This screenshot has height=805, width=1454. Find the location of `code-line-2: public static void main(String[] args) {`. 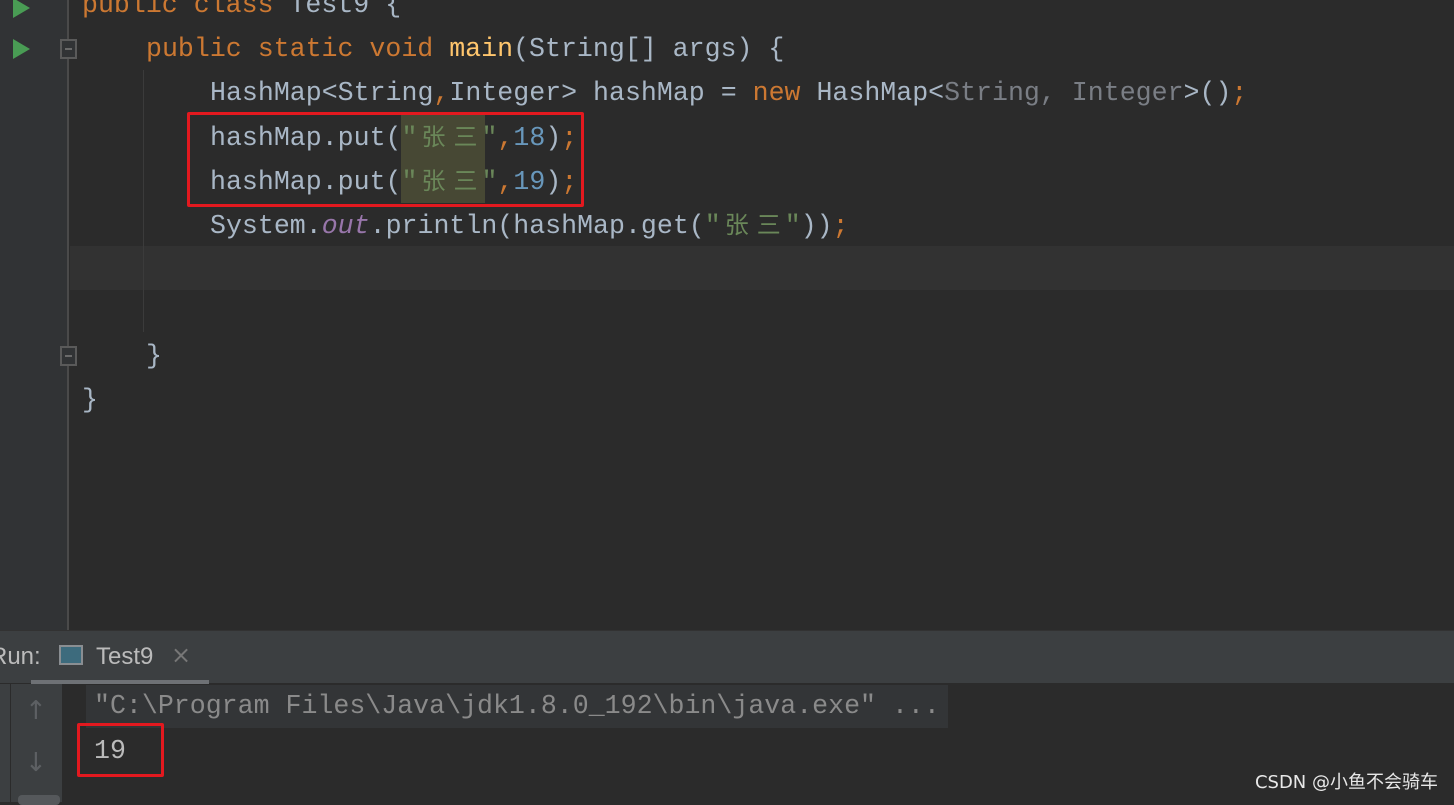

code-line-2: public static void main(String[] args) { is located at coordinates (465, 49).